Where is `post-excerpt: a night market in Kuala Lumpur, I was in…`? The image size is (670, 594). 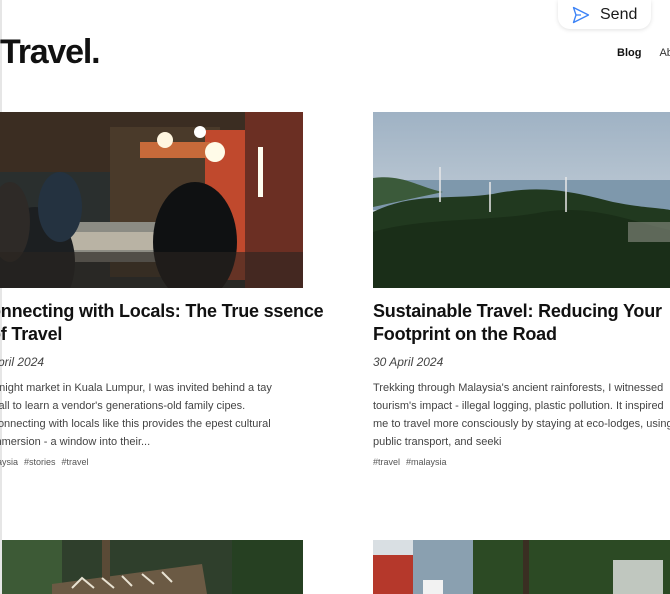 post-excerpt: a night market in Kuala Lumpur, I was in… is located at coordinates (136, 415).